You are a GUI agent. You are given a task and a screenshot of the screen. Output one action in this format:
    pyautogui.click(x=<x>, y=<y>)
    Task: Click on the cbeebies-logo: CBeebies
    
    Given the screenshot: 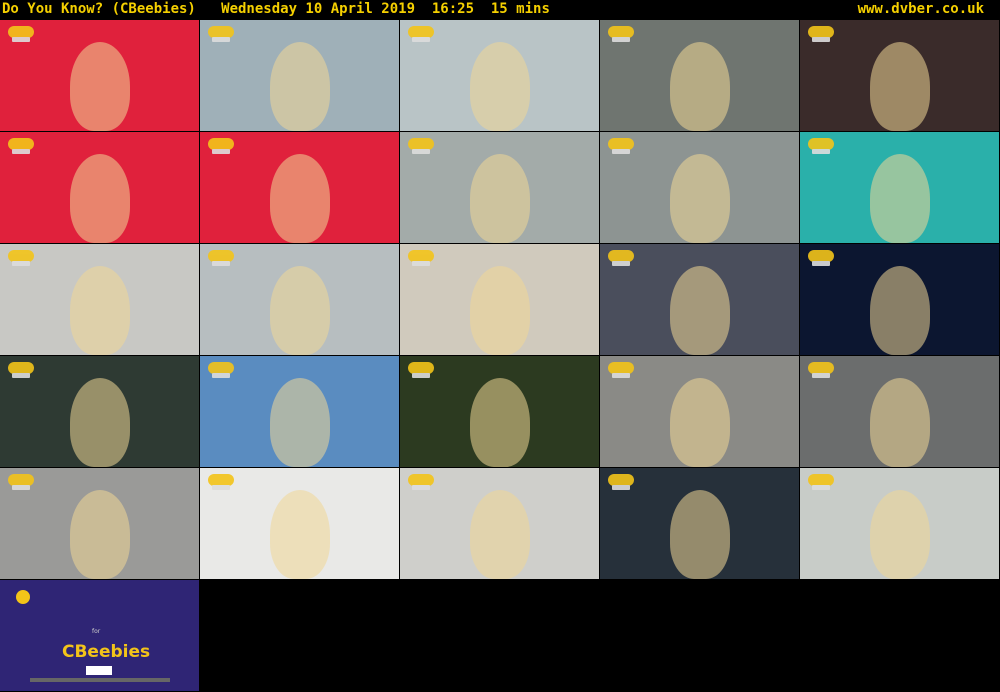 What is the action you would take?
    pyautogui.click(x=106, y=652)
    